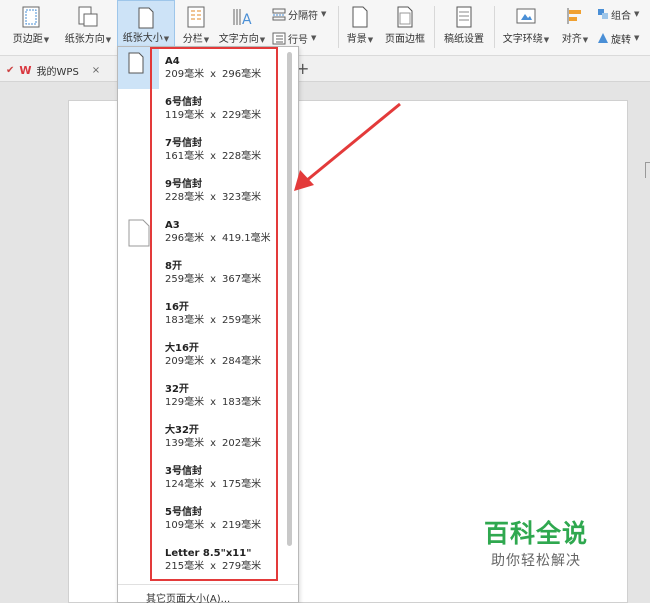  I want to click on watermark-subtitle: 助你轻松解决, so click(536, 561).